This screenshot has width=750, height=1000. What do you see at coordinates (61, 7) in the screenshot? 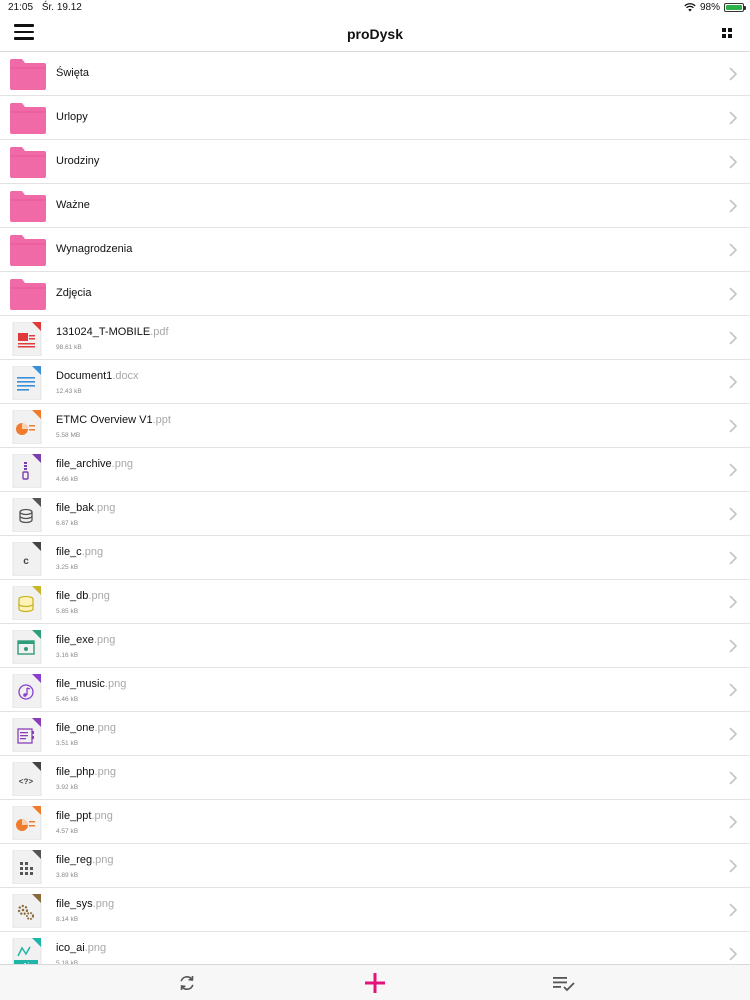
I see `status-date: Śr. 19.12` at bounding box center [61, 7].